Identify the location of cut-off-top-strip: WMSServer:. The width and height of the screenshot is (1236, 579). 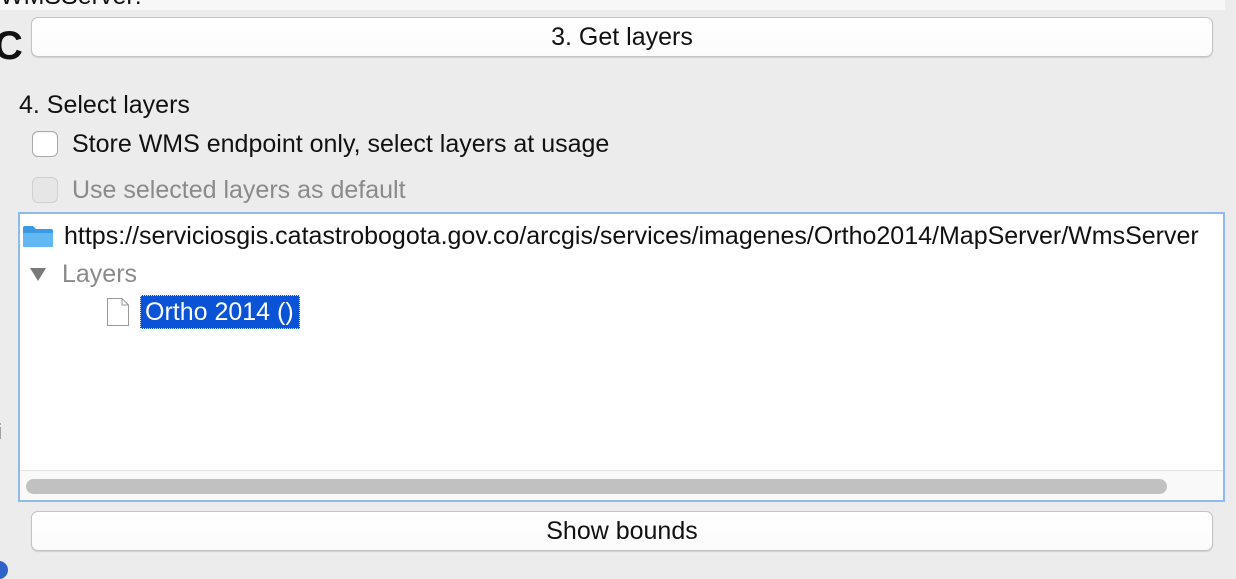
(612, 5).